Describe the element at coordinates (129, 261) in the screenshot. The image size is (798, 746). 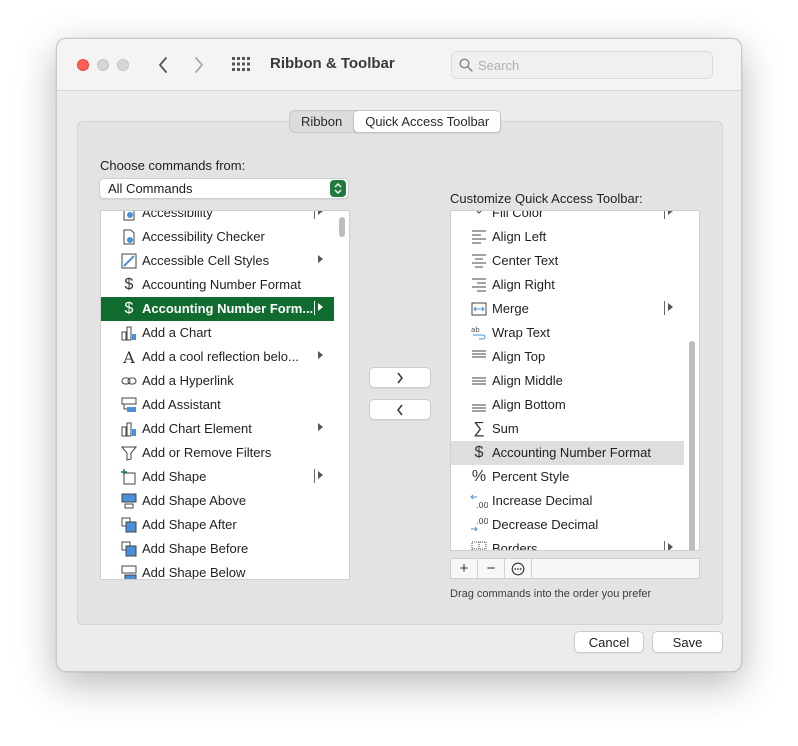
I see `cell-styles-icon` at that location.